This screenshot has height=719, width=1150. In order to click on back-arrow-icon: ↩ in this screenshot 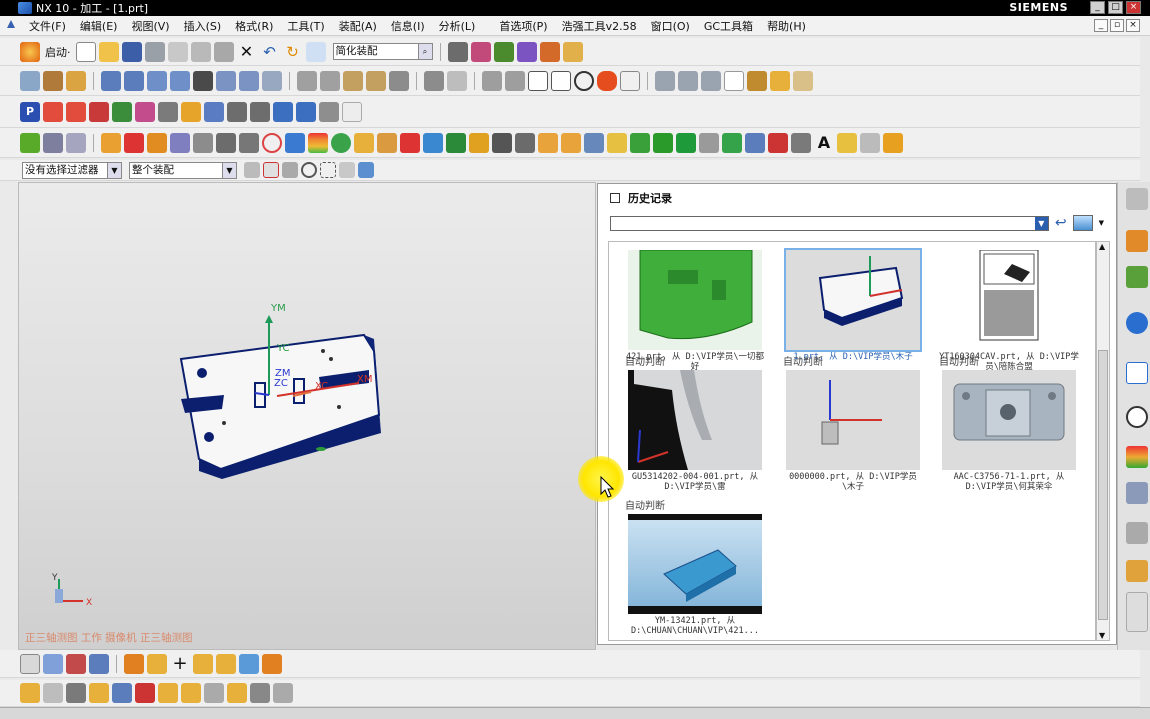, I will do `click(1061, 223)`.